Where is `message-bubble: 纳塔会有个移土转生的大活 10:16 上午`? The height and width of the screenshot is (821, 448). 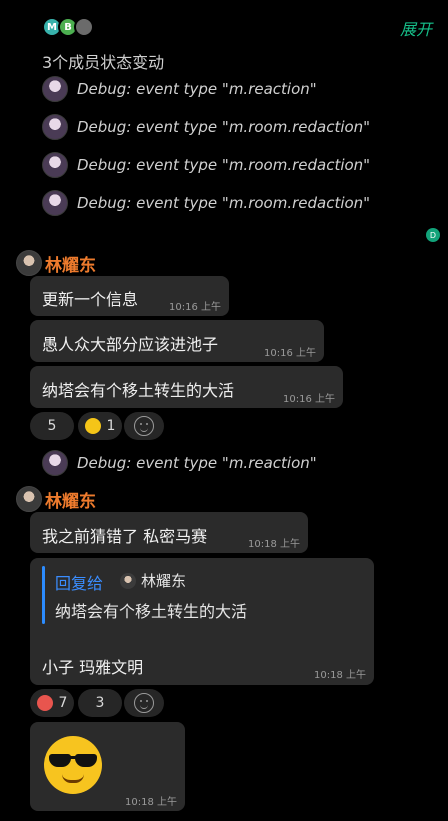
message-bubble: 纳塔会有个移土转生的大活 10:16 上午 is located at coordinates (186, 387).